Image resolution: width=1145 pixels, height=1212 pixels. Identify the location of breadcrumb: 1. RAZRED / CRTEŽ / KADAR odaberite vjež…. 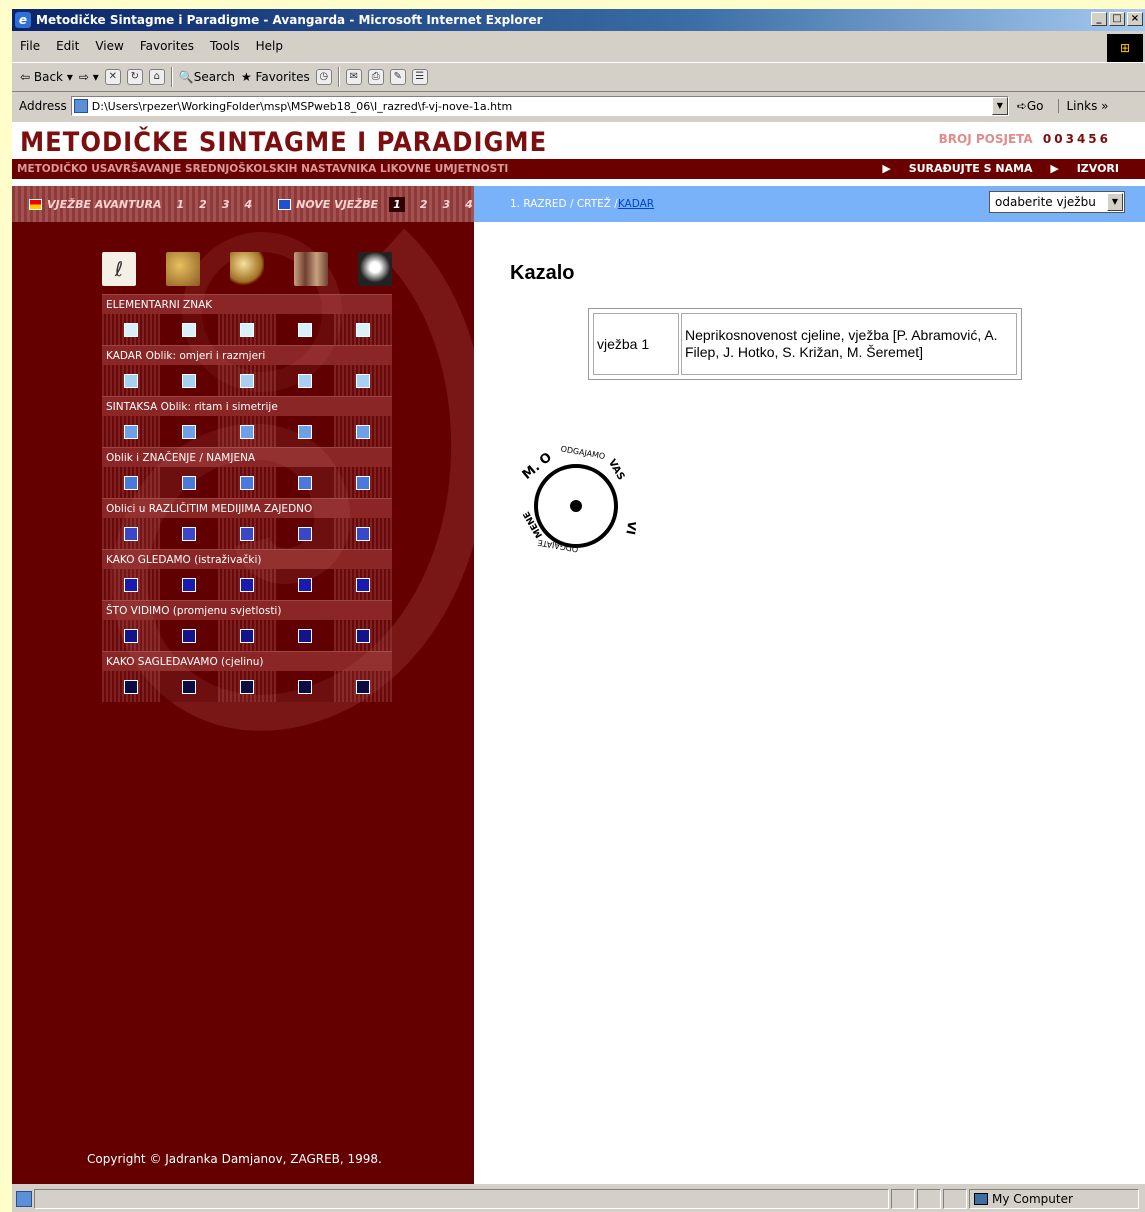
(809, 204).